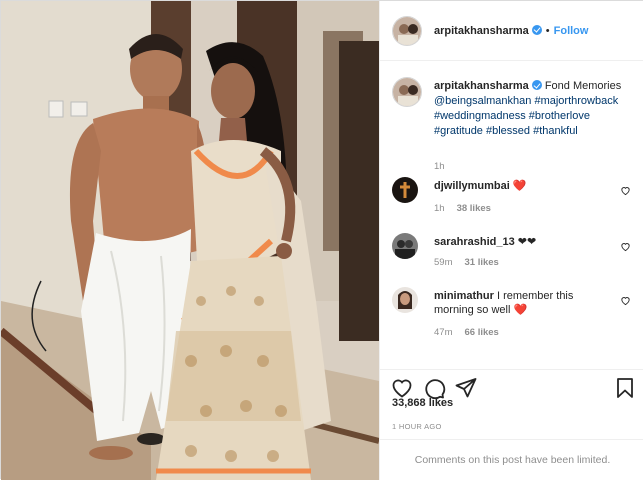  What do you see at coordinates (583, 86) in the screenshot?
I see `caption-text: Fond Memories` at bounding box center [583, 86].